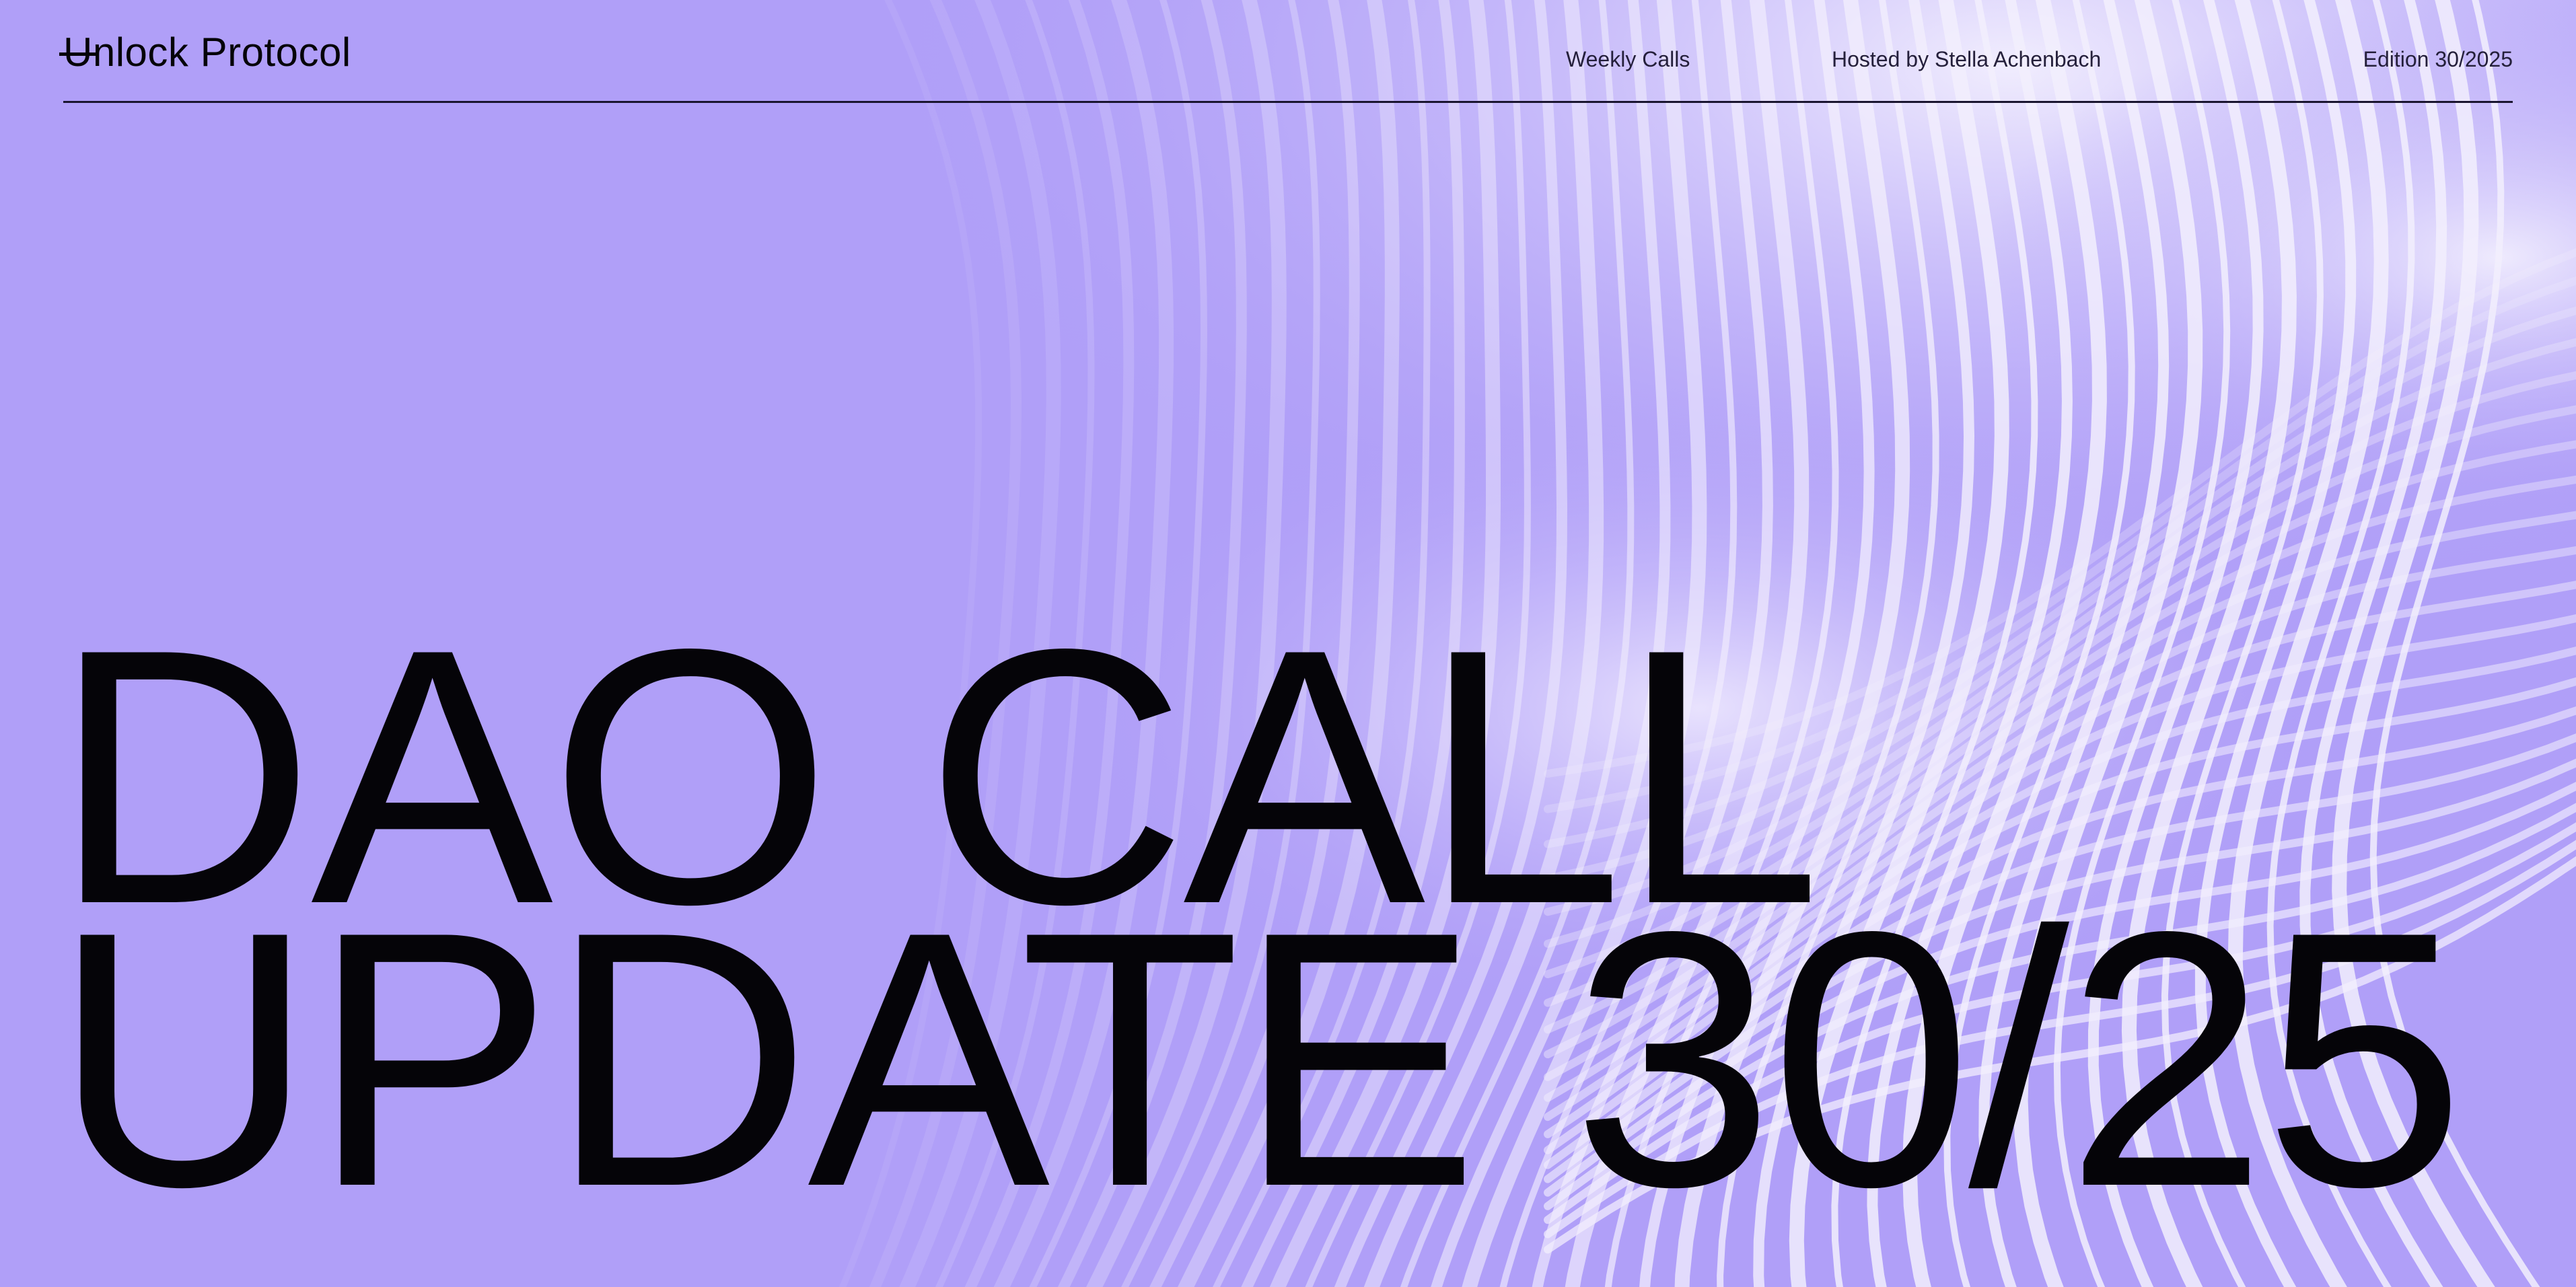 This screenshot has height=1287, width=2576. I want to click on edition-label: Edition 30/2025, so click(2438, 59).